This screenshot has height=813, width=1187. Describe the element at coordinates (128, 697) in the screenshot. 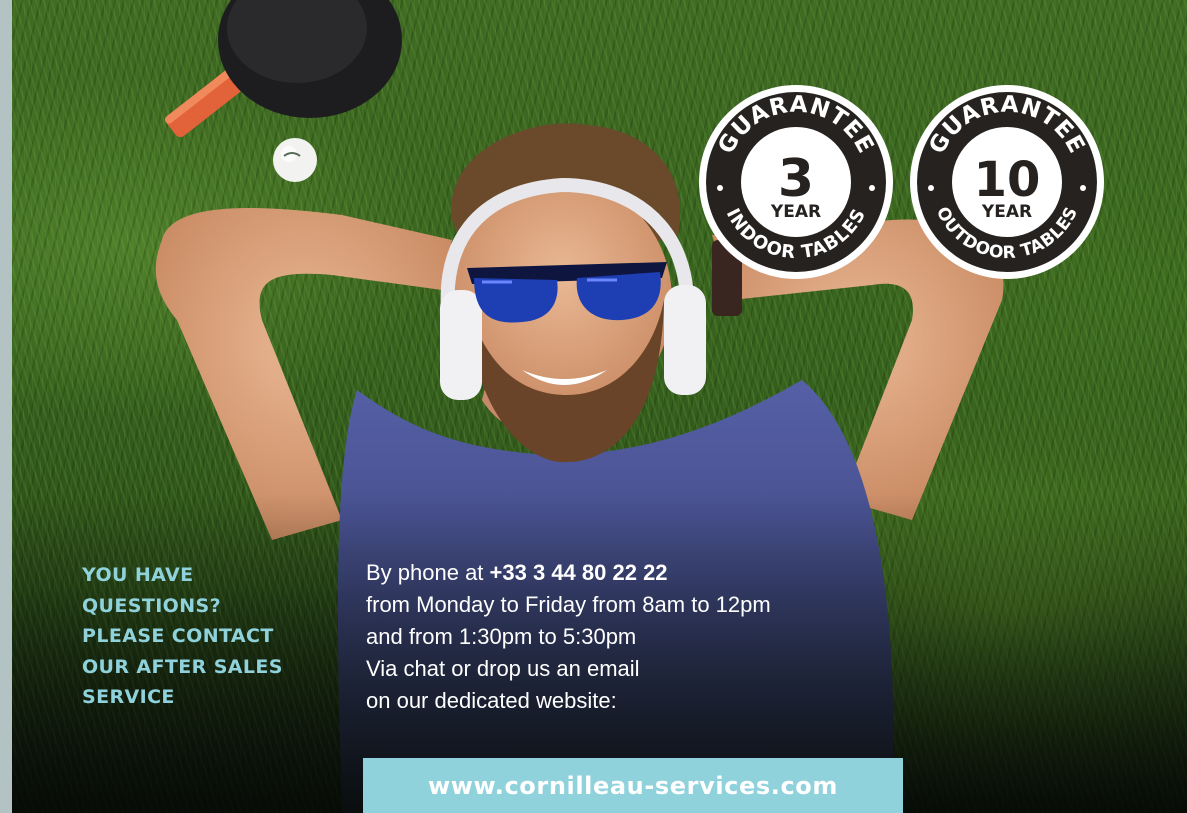

I see `contact-heading-line: SERVICE` at that location.